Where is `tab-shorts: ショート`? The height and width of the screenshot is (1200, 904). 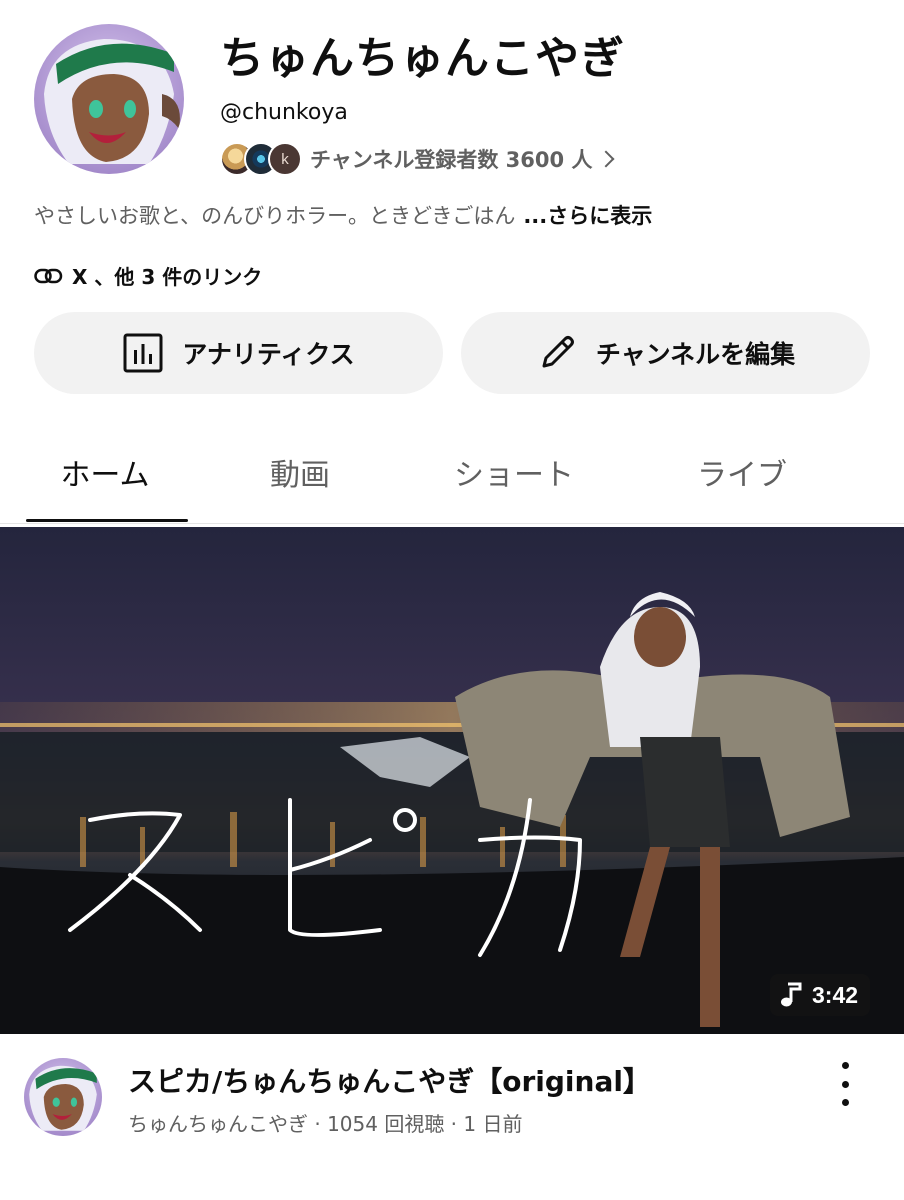 tab-shorts: ショート is located at coordinates (514, 472).